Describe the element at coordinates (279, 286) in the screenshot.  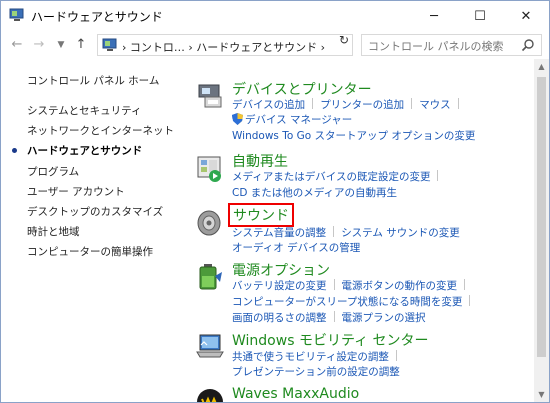
I see `battery-settings-link: バッテリ設定の変更` at that location.